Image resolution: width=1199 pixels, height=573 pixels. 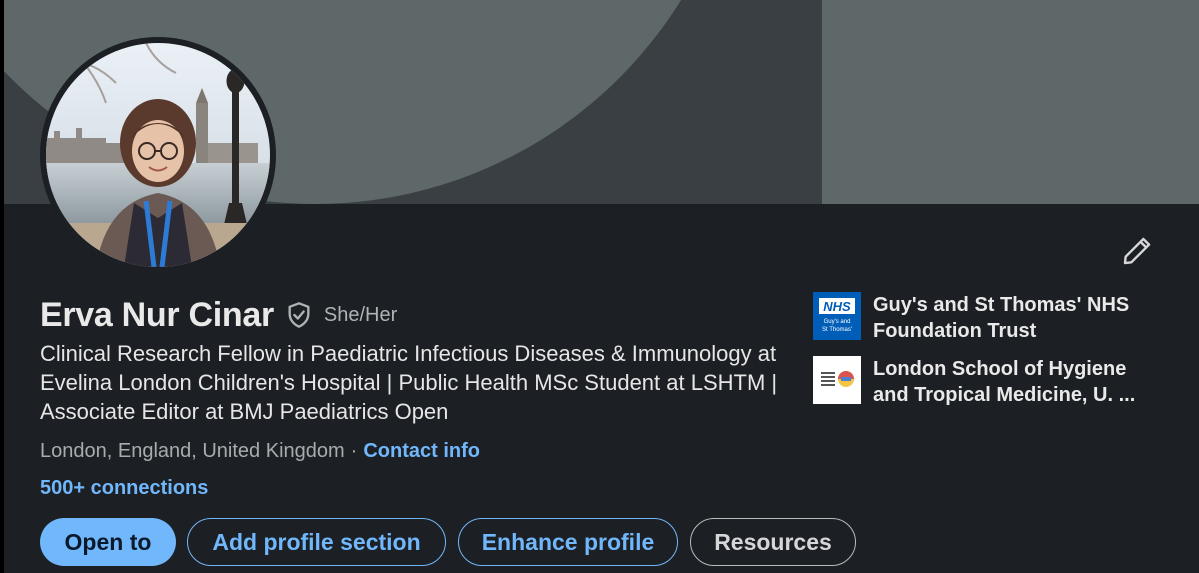 What do you see at coordinates (568, 542) in the screenshot?
I see `enhance-profile-button: Enhance profile` at bounding box center [568, 542].